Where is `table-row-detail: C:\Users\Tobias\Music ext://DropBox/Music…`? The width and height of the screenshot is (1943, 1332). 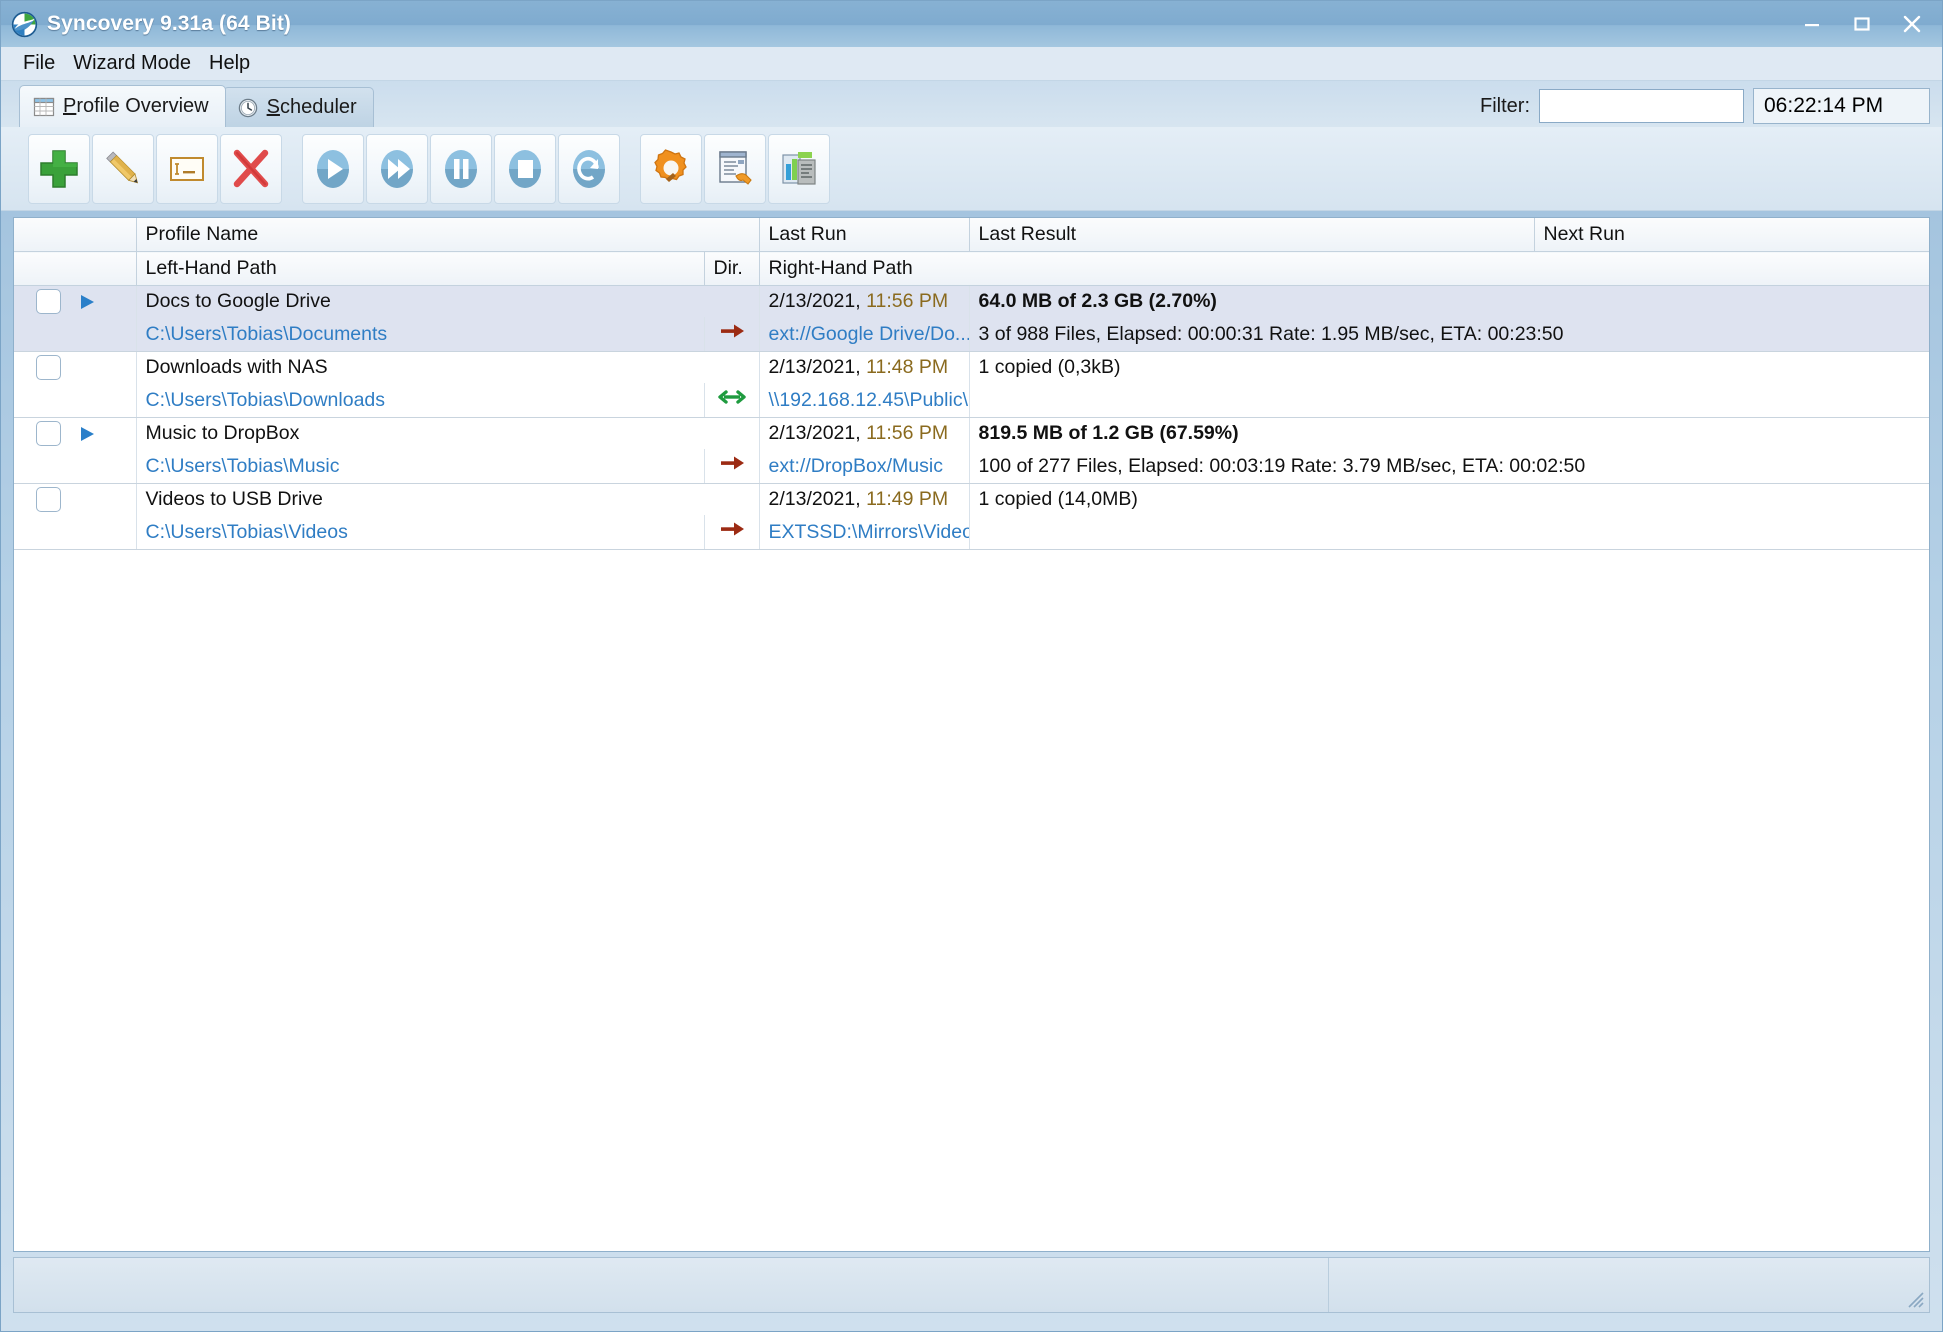
table-row-detail: C:\Users\Tobias\Music ext://DropBox/Music… is located at coordinates (971, 466).